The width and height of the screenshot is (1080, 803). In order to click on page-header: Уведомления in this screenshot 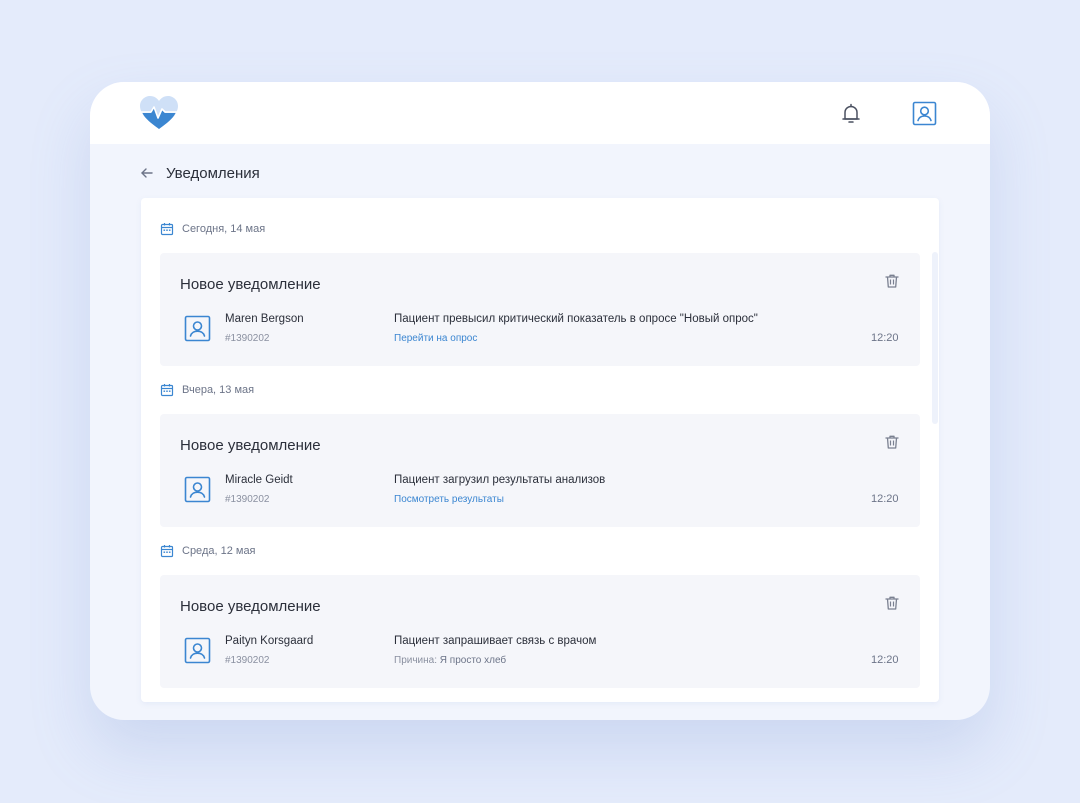, I will do `click(200, 173)`.